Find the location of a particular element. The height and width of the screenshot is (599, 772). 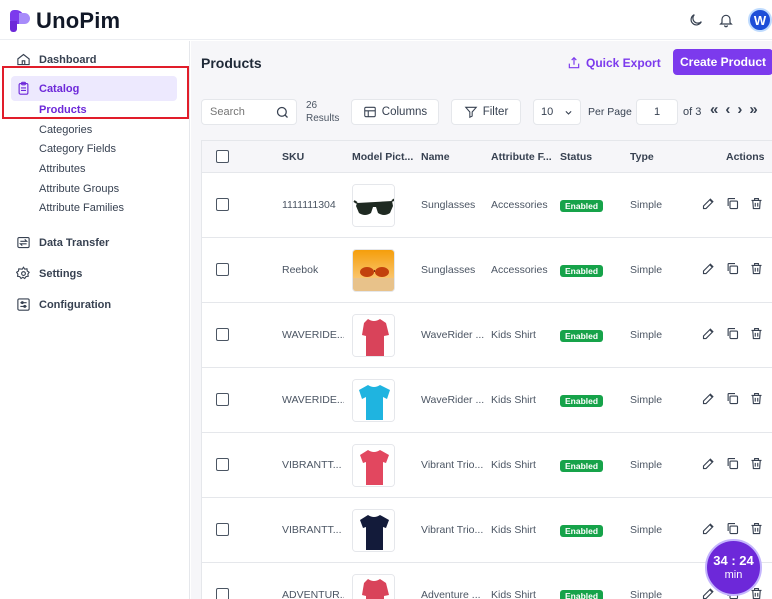

cell-type: Simple is located at coordinates (646, 465).